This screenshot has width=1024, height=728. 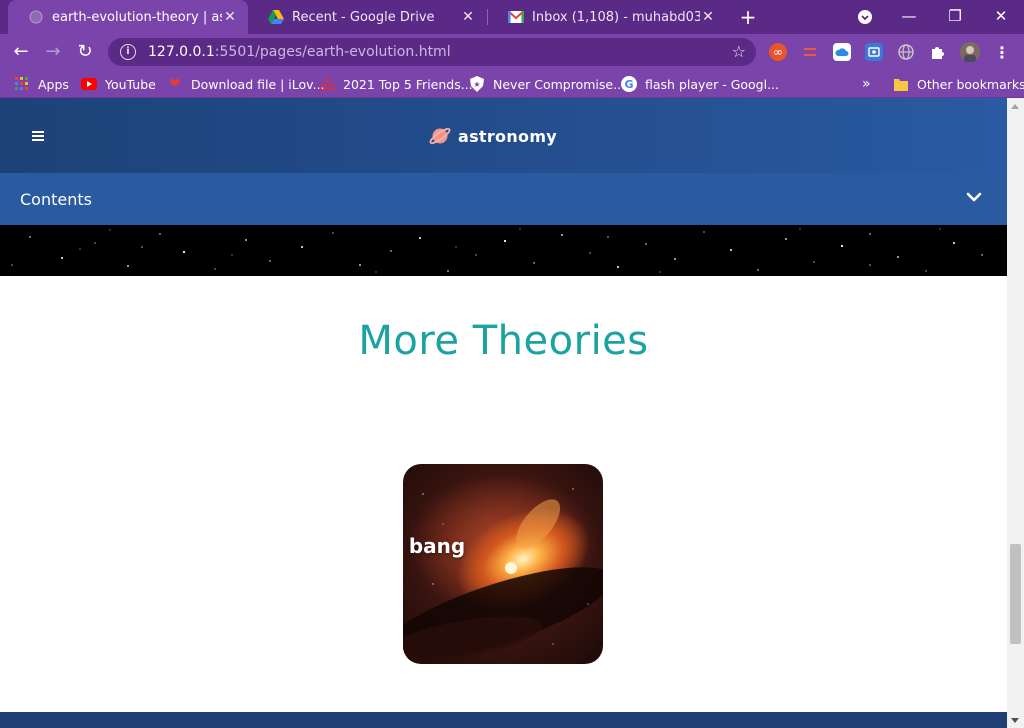 What do you see at coordinates (970, 52) in the screenshot?
I see `profile-avatar` at bounding box center [970, 52].